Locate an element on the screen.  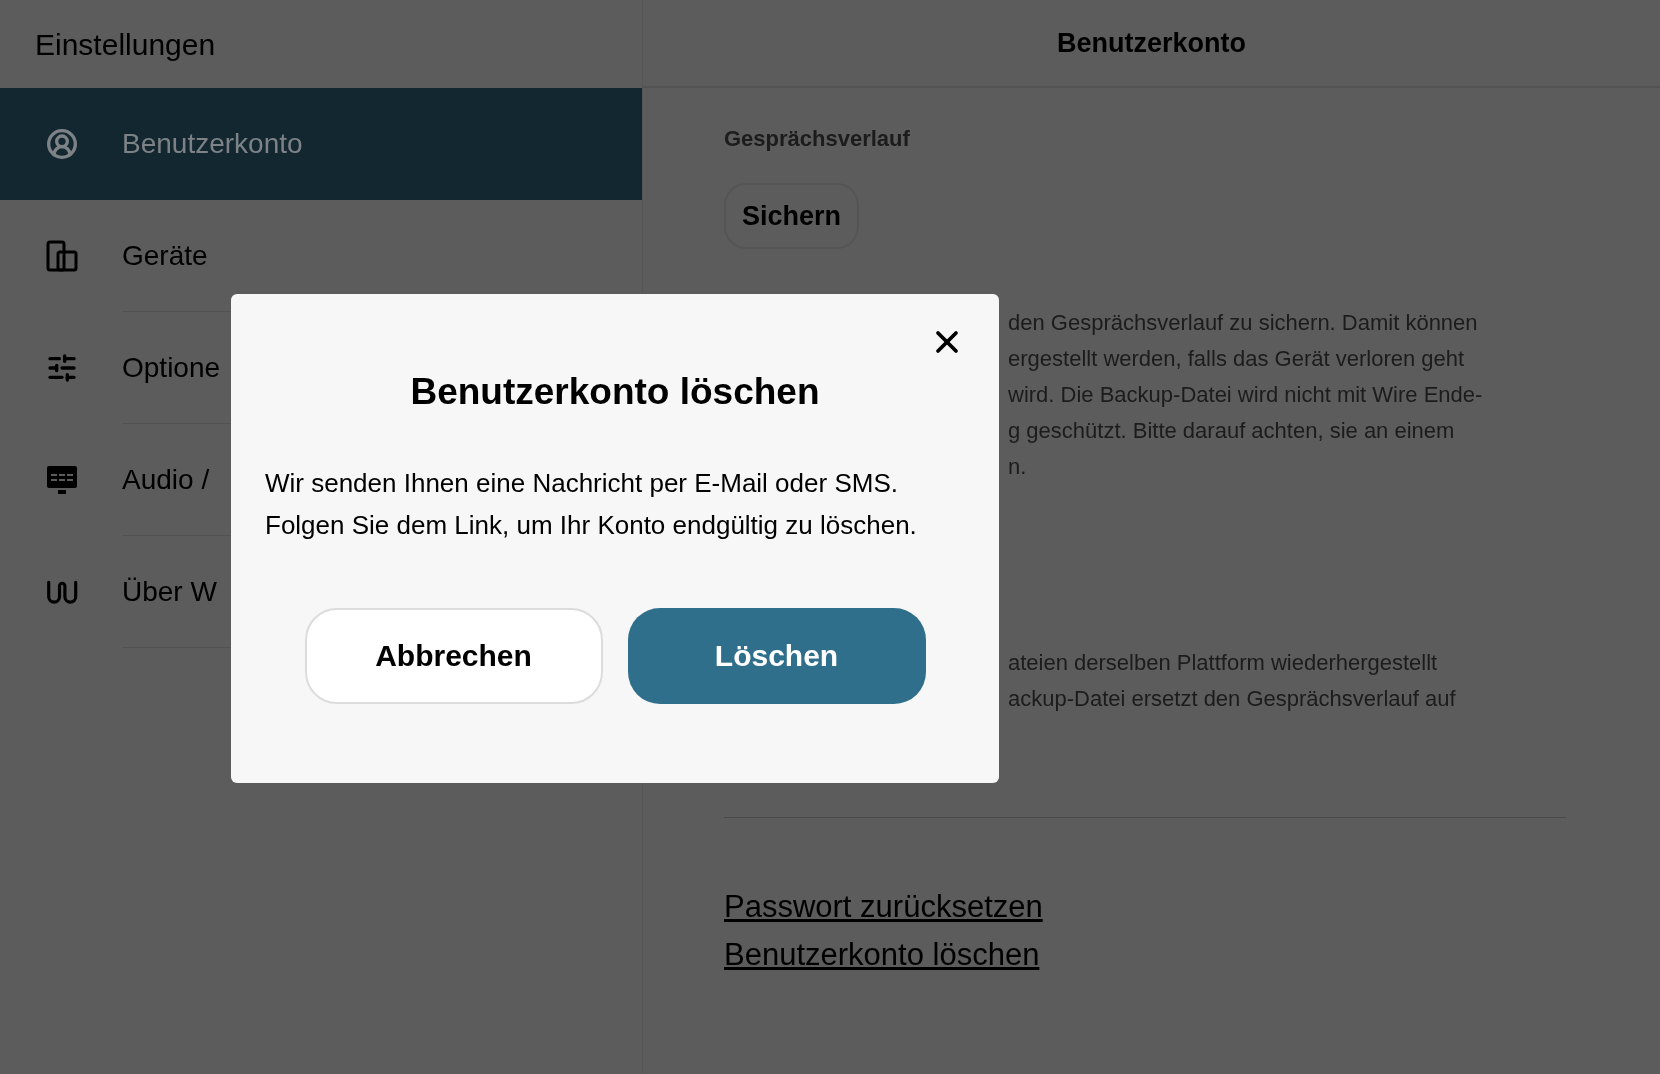
description-text: ackup-Datei ersetzt den Gesprächsverlauf auf is located at coordinates (1232, 699).